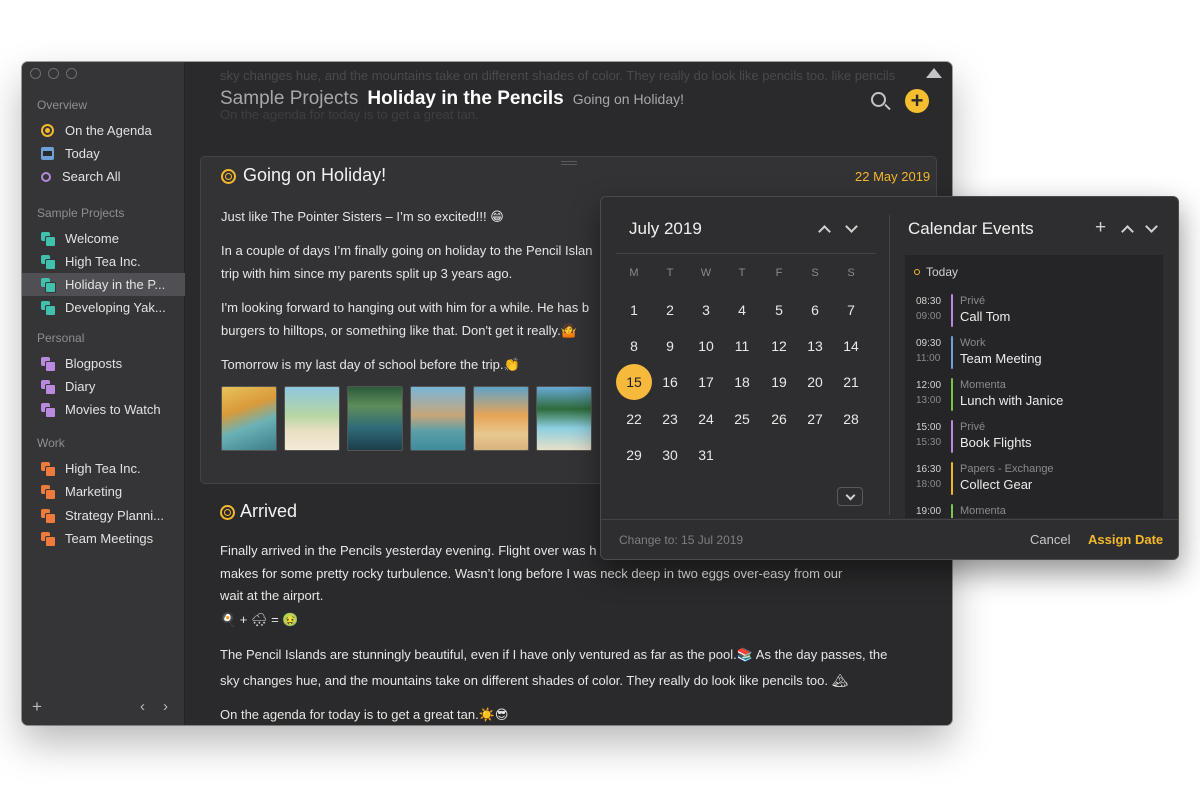 The image size is (1200, 800). What do you see at coordinates (851, 419) in the screenshot?
I see `calendar-day: 28` at bounding box center [851, 419].